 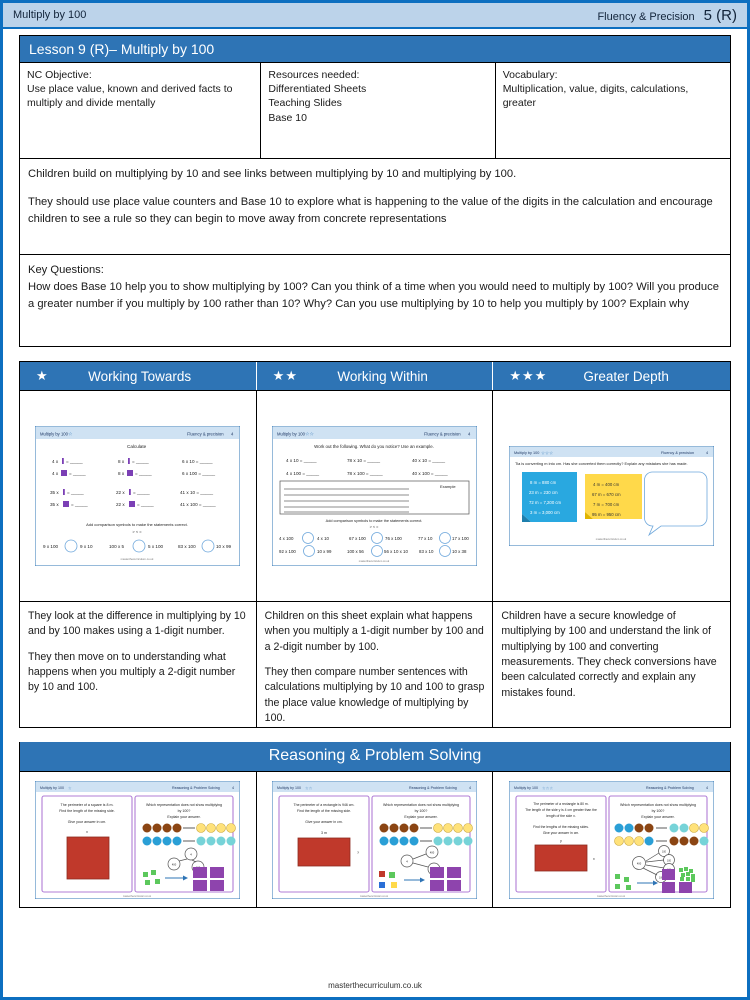 What do you see at coordinates (120, 492) in the screenshot?
I see `svg-text: 22 x` at bounding box center [120, 492].